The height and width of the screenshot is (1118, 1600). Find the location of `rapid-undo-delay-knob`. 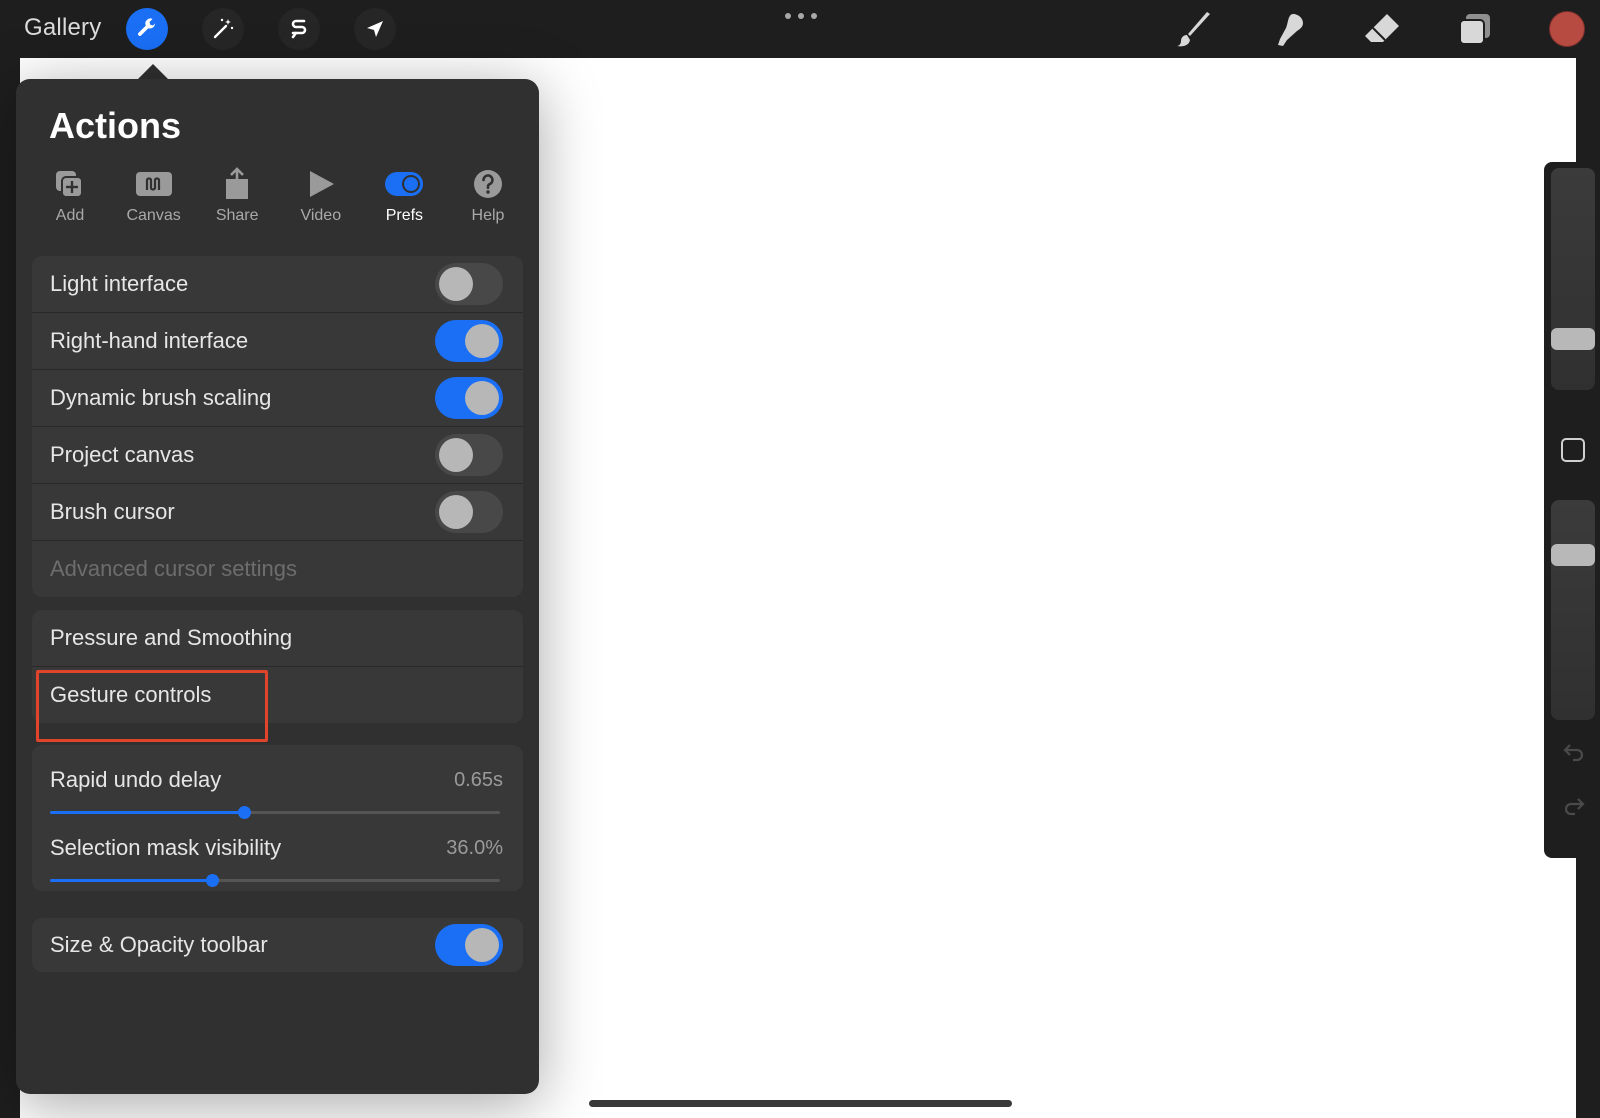

rapid-undo-delay-knob is located at coordinates (244, 812).